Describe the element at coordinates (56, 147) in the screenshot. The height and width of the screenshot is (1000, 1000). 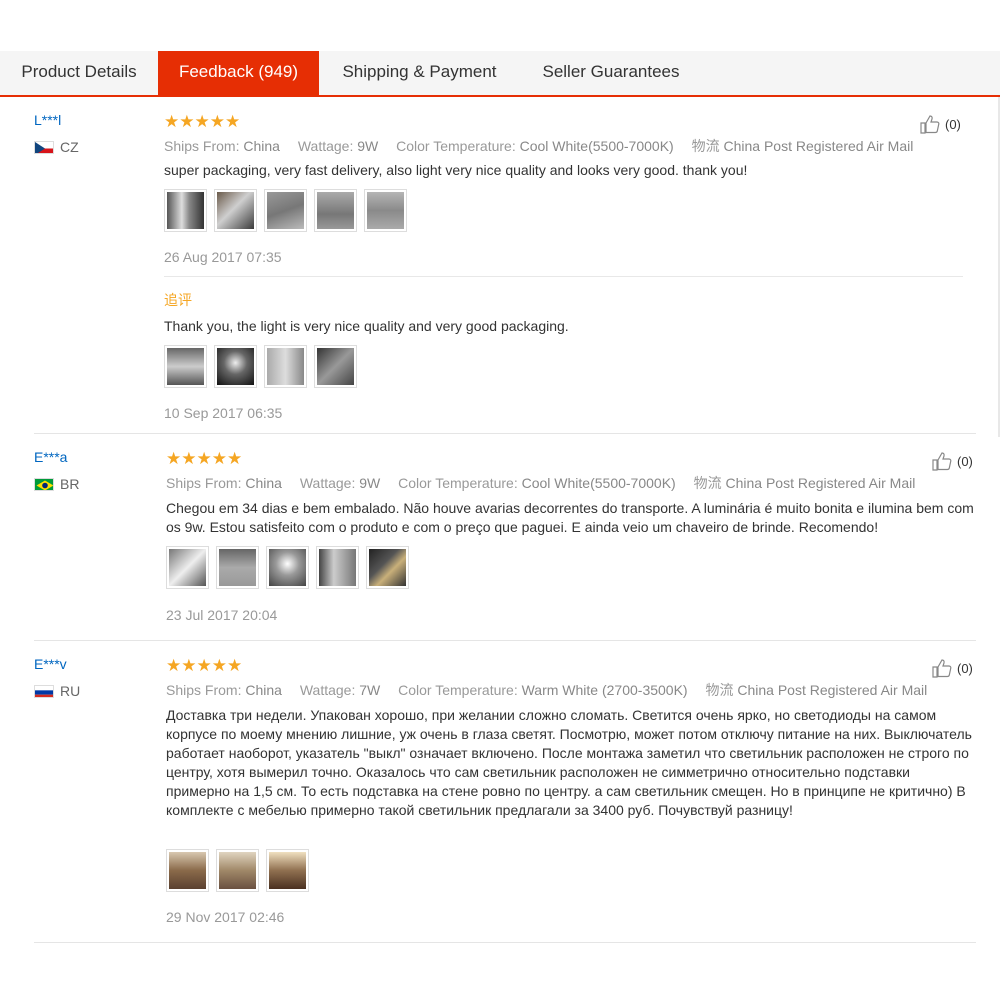
I see `reviewer-country: CZ` at that location.